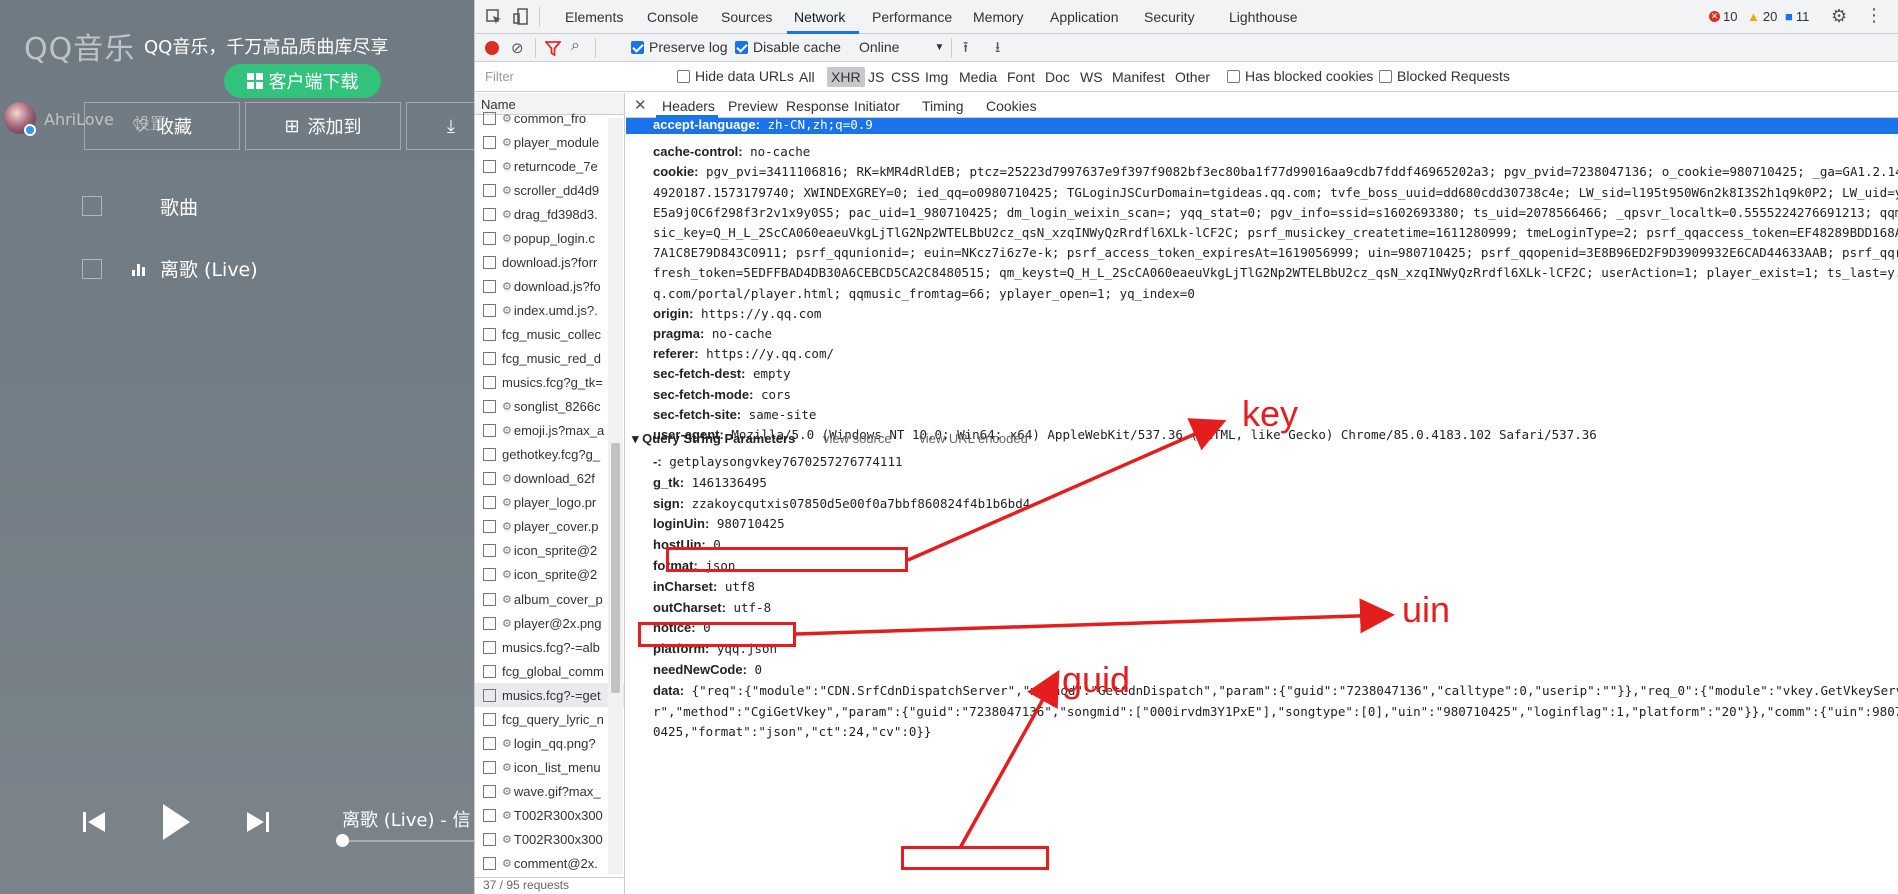 This screenshot has width=1898, height=894. Describe the element at coordinates (788, 47) in the screenshot. I see `disable-cache-toggle: Disable cache` at that location.